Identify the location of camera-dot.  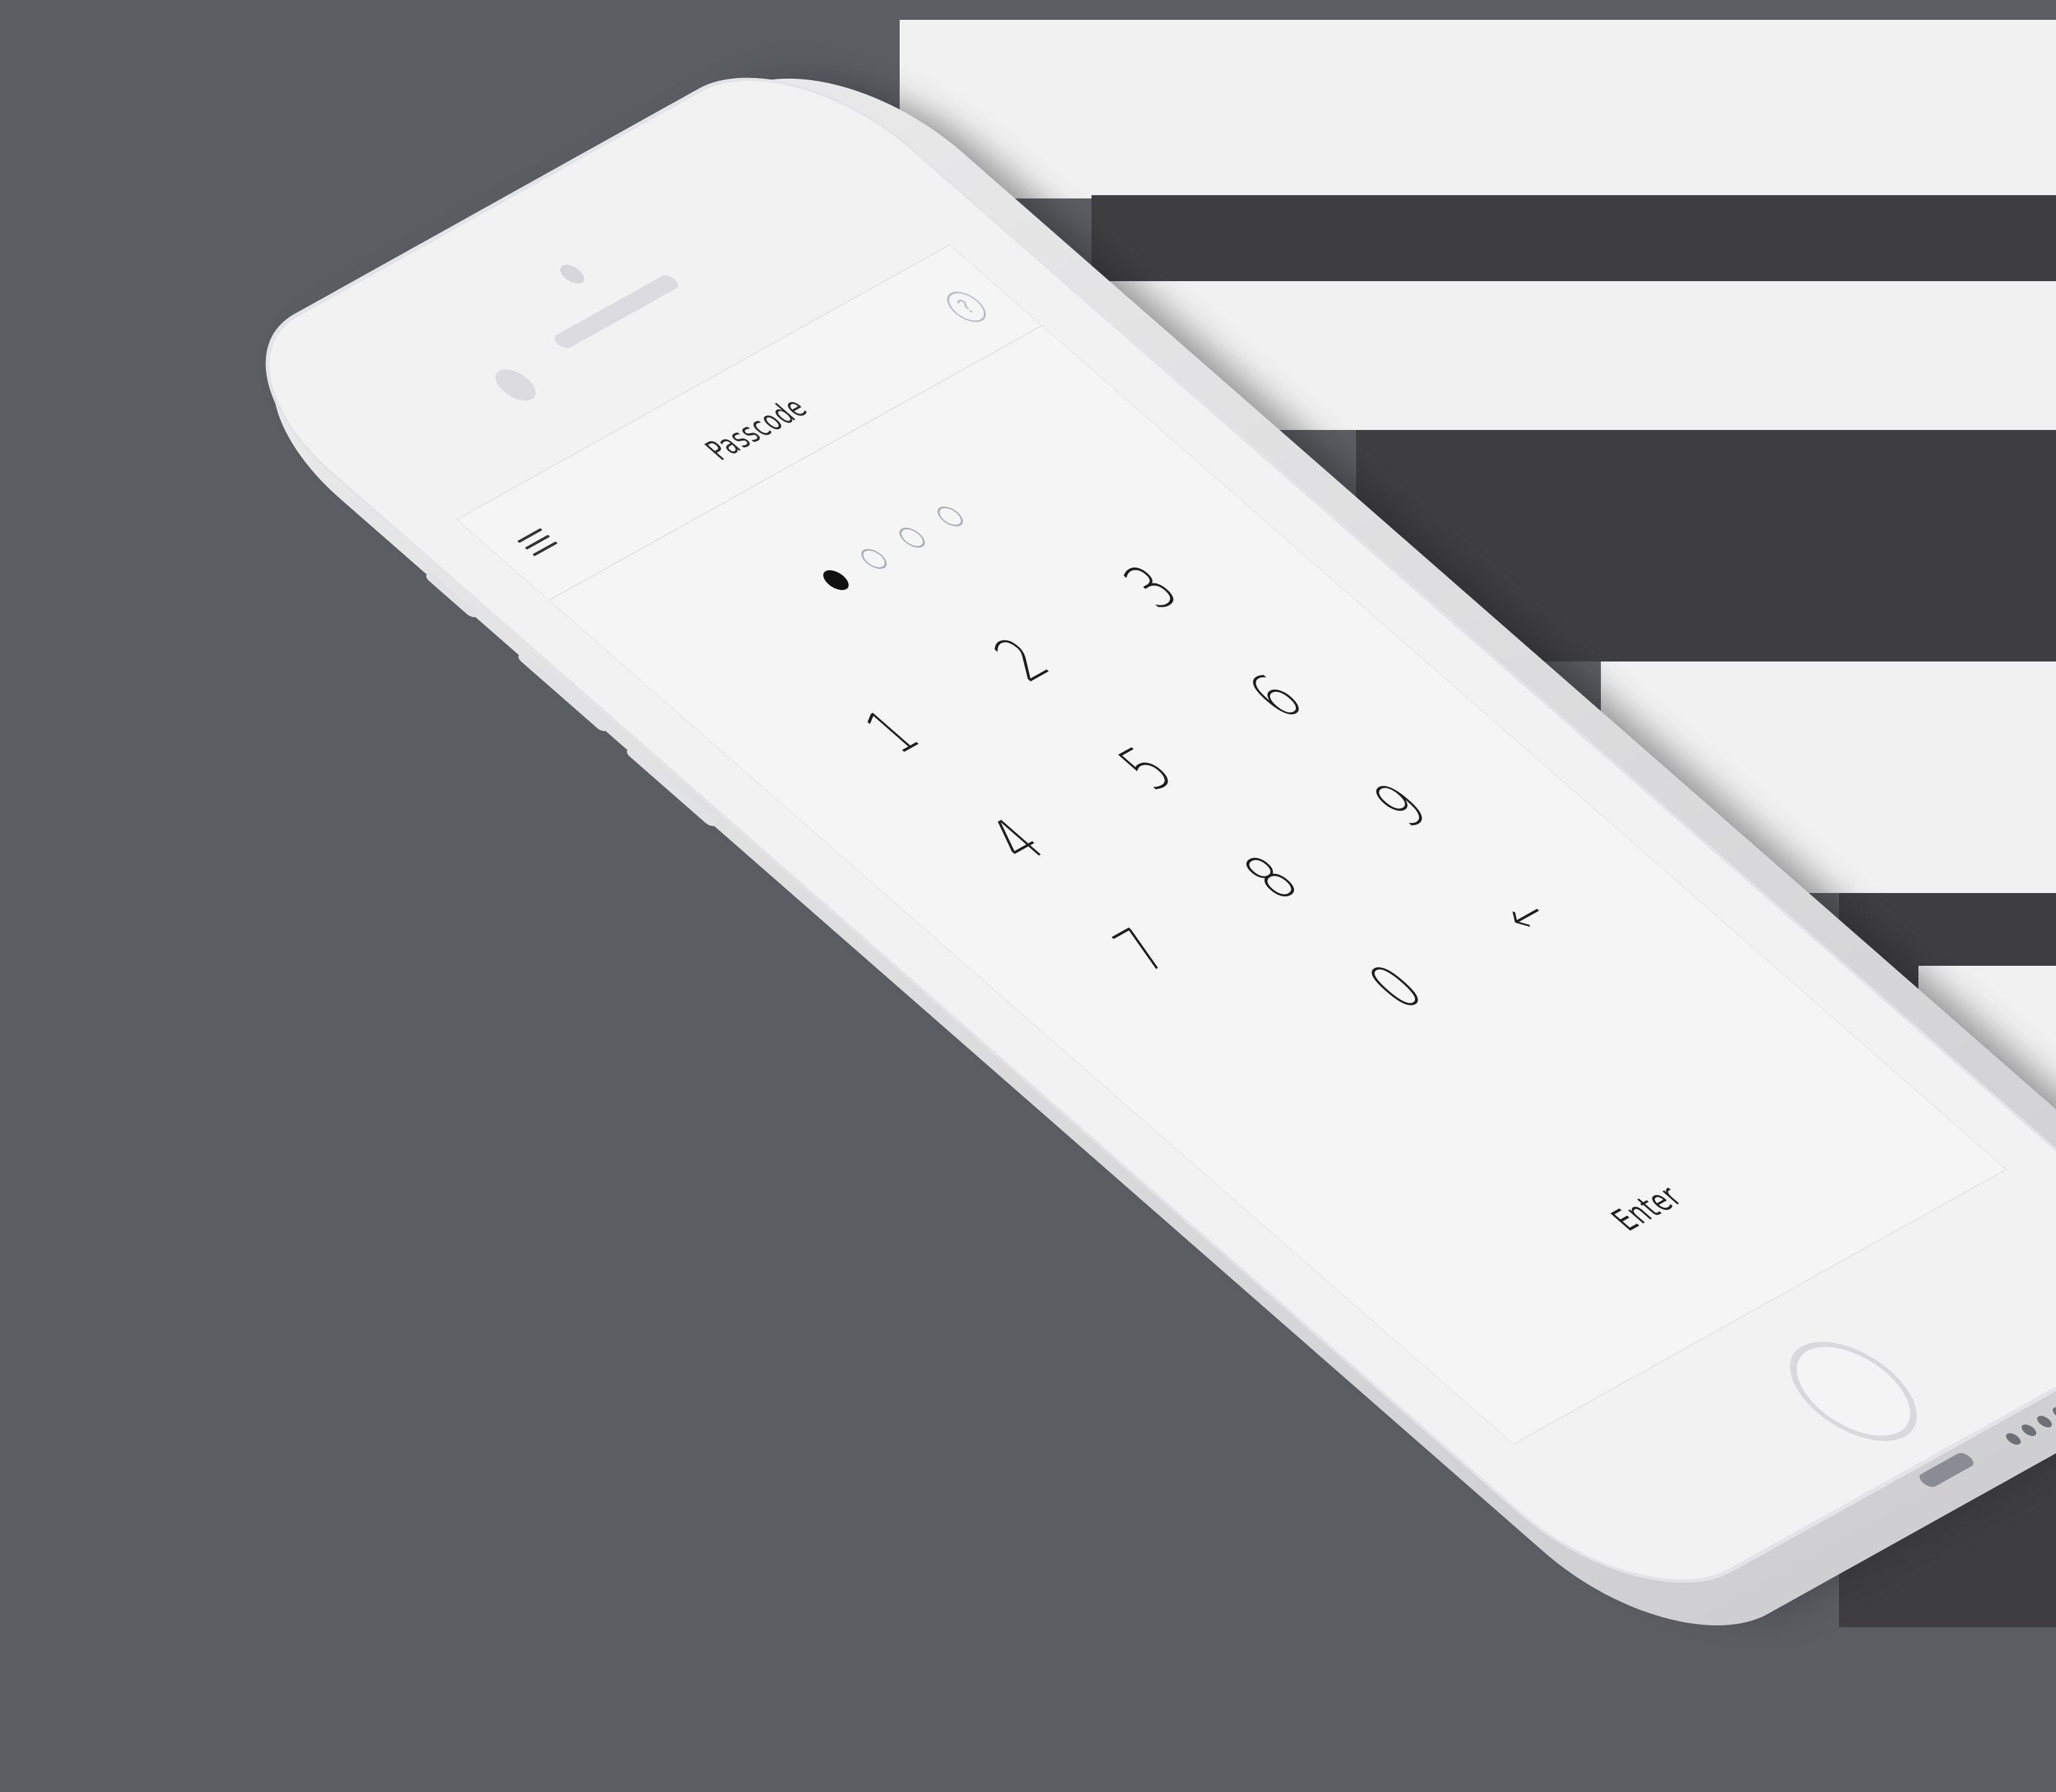
(572, 274).